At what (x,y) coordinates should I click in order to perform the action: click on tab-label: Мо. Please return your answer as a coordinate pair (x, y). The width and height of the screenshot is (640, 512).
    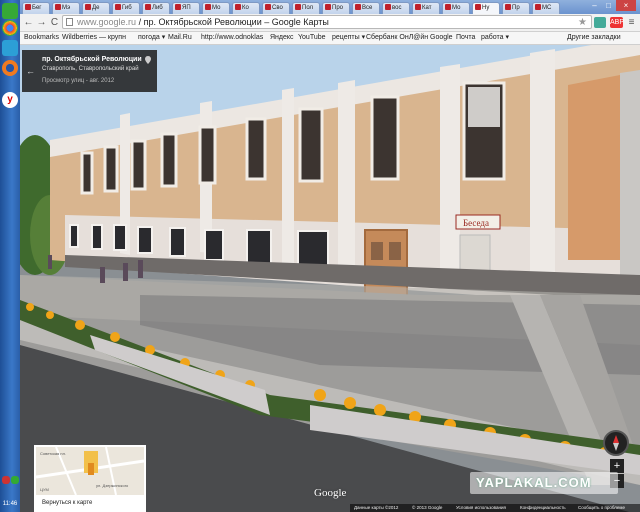
    Looking at the image, I should click on (456, 8).